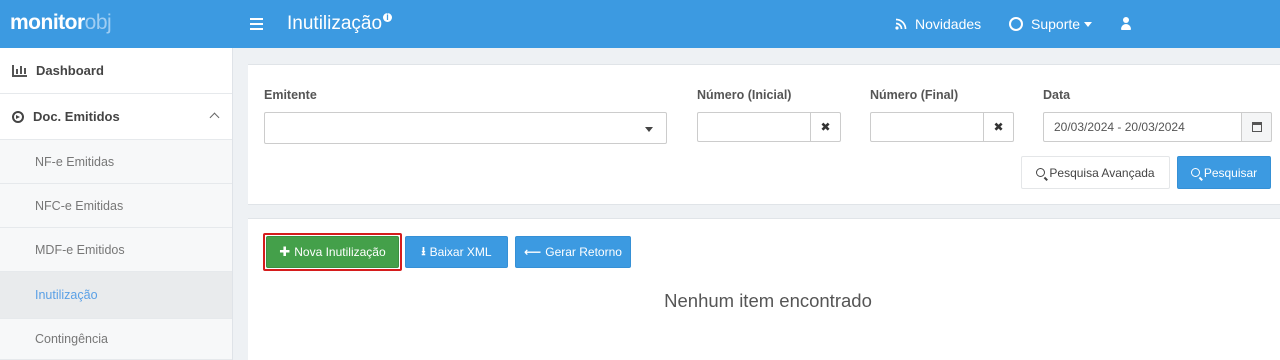 Image resolution: width=1280 pixels, height=360 pixels. I want to click on page-title: Inutilização i, so click(340, 24).